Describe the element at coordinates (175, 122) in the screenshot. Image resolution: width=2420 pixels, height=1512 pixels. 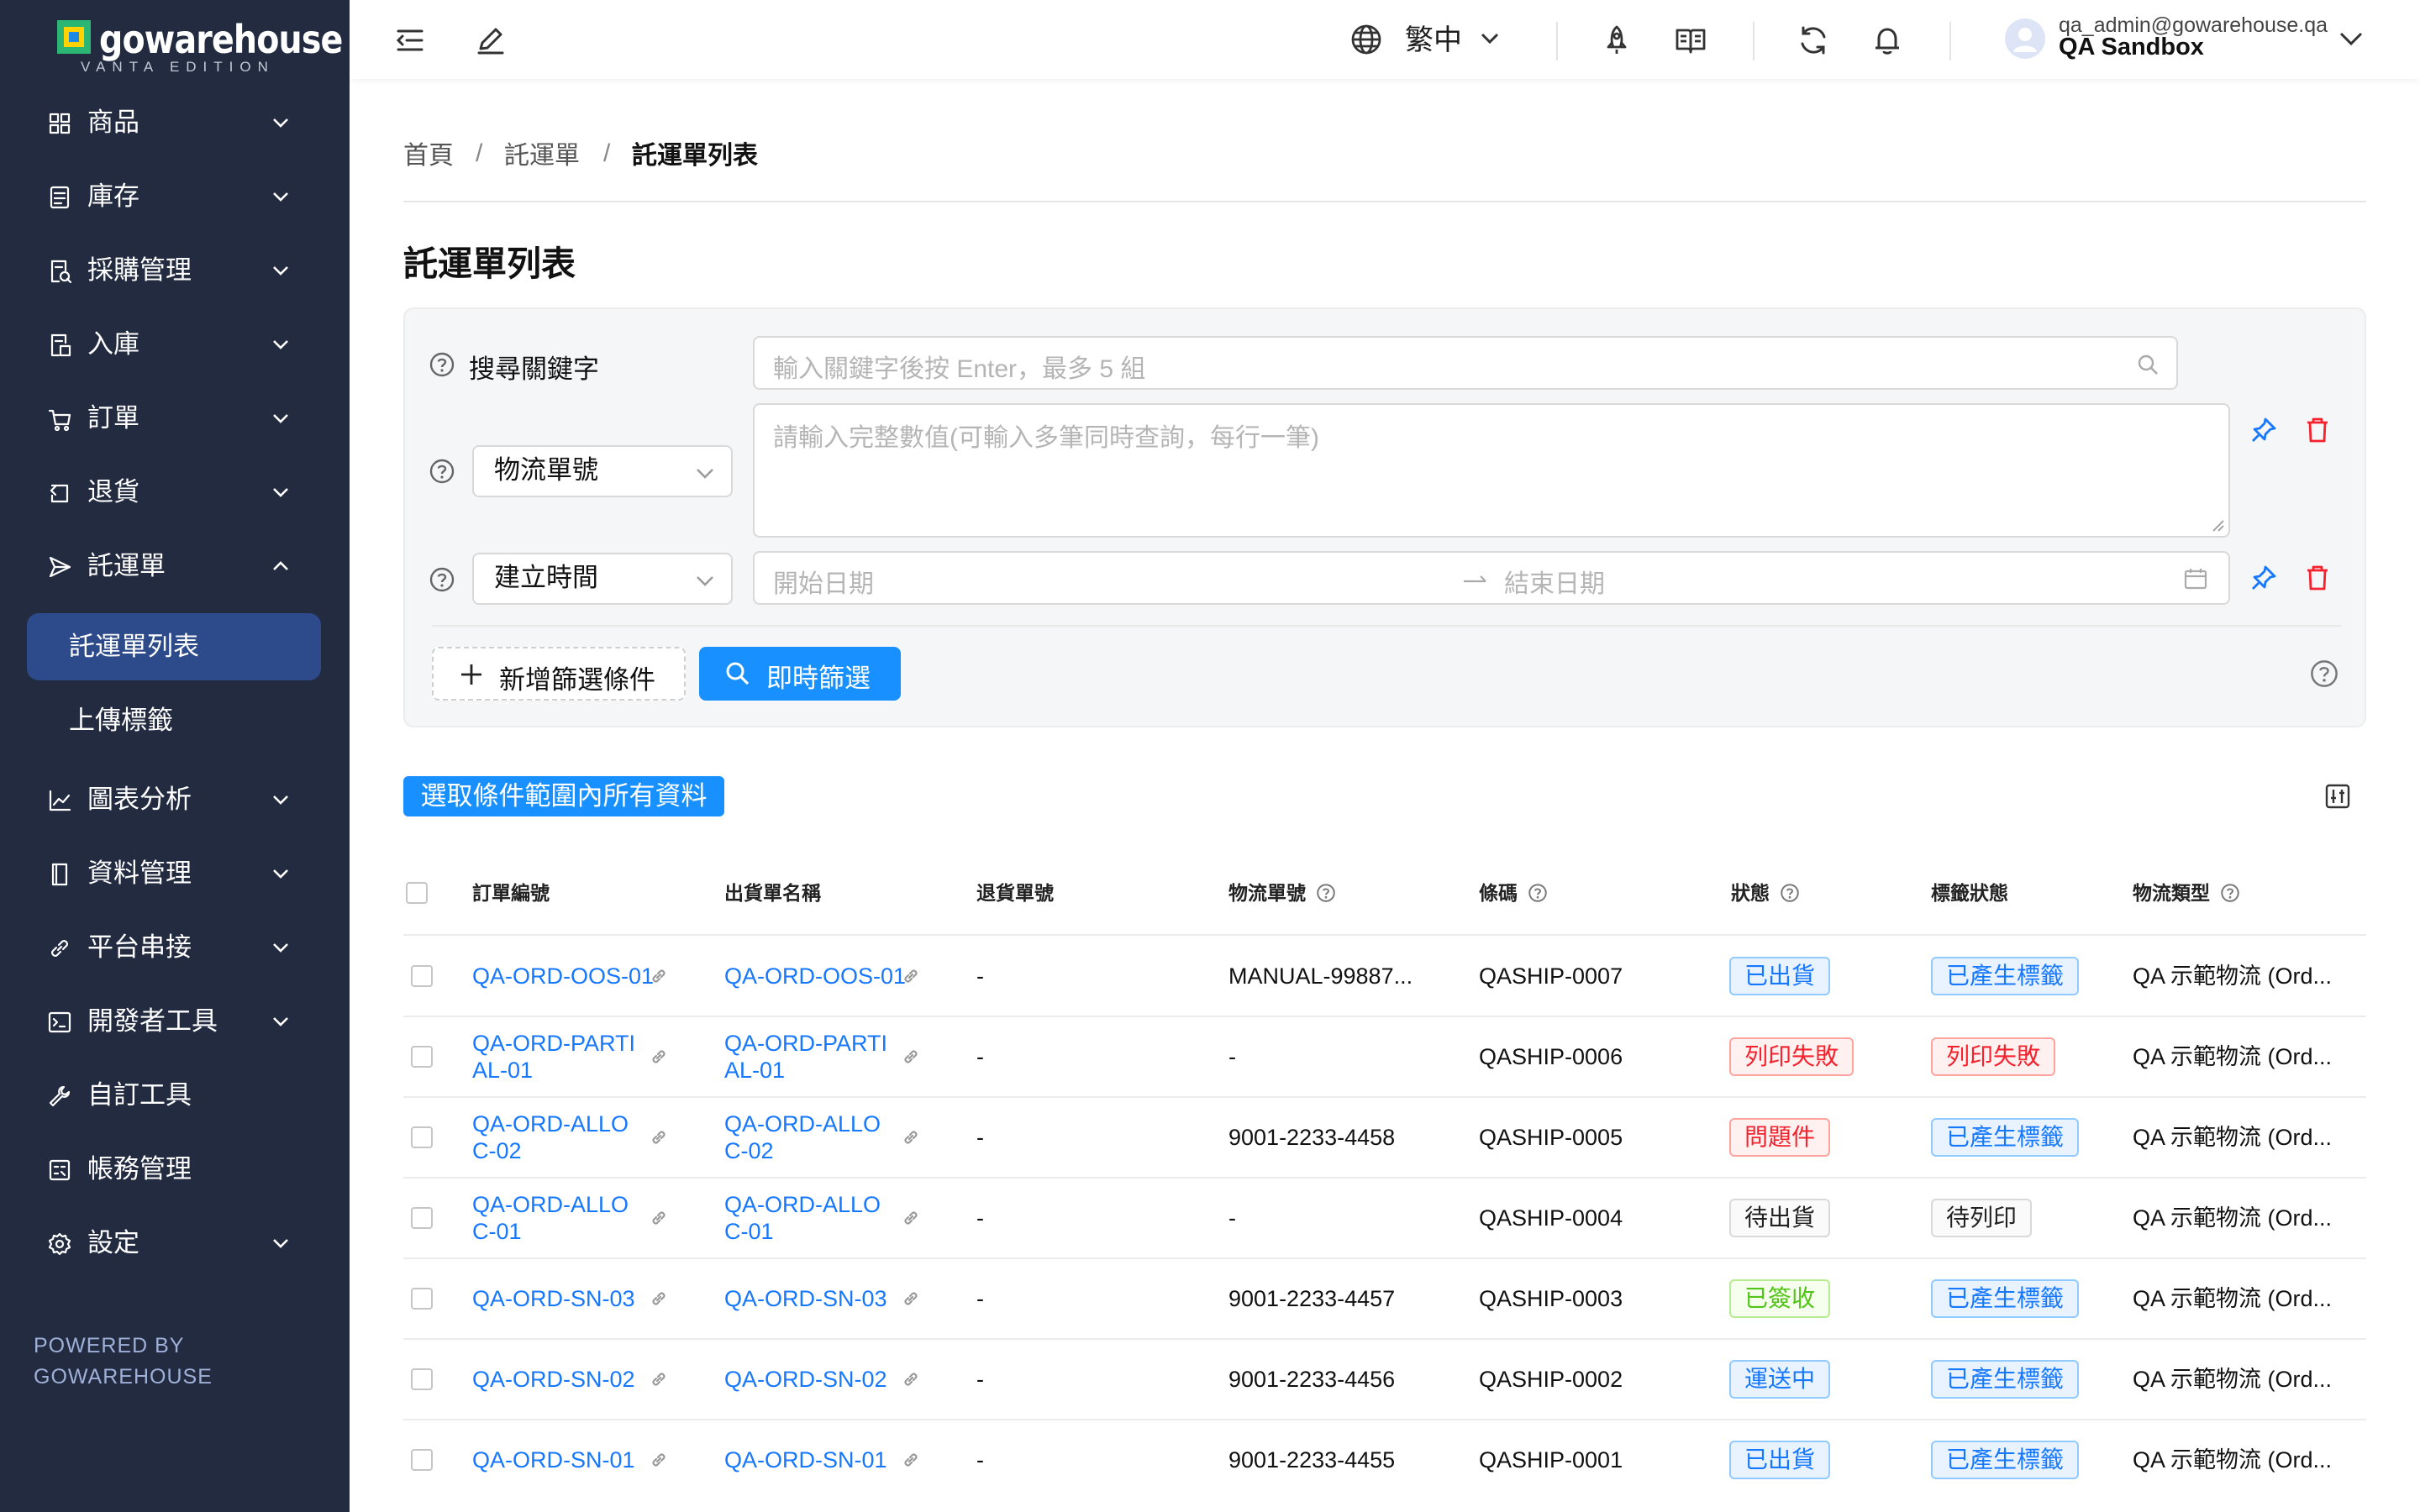
I see `sidebar-item-grid: 商品` at that location.